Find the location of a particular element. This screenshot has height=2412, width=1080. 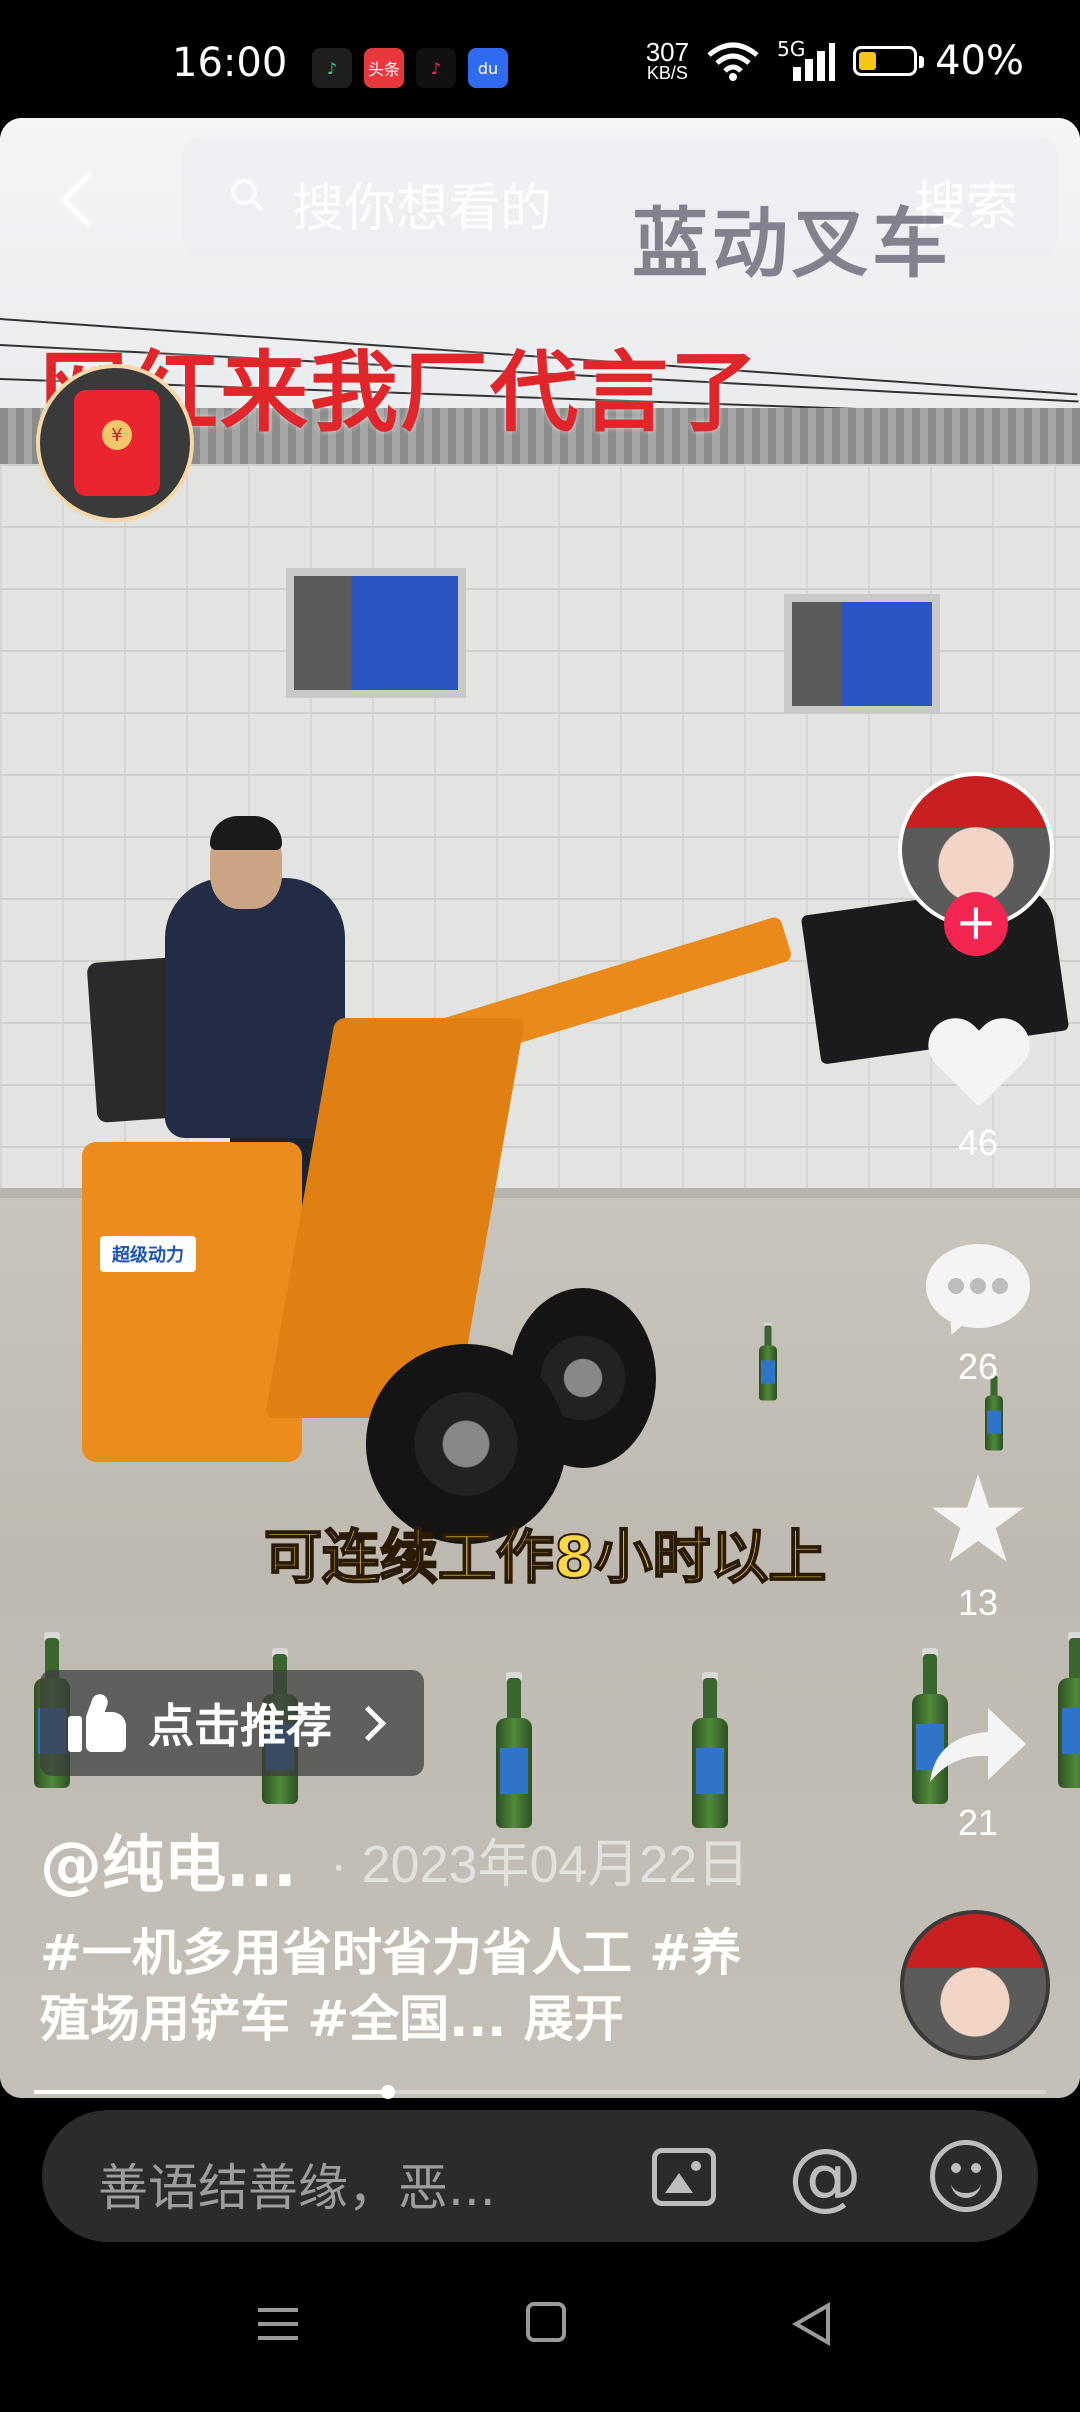

favorite-button: ★ 13 is located at coordinates (978, 1537).